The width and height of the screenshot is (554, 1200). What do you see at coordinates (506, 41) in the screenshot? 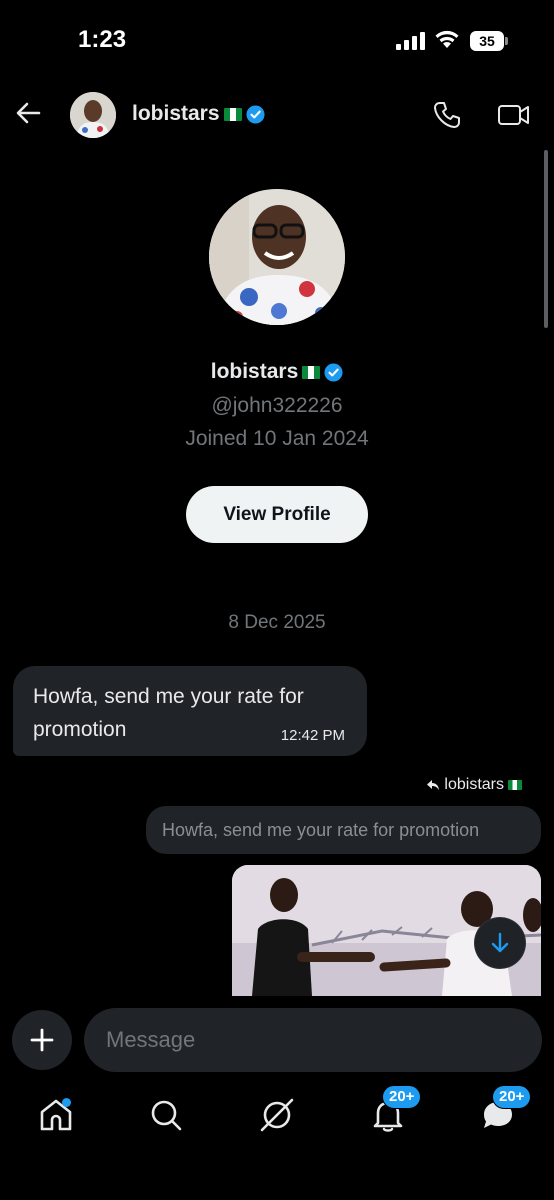
I see `battery-cap` at bounding box center [506, 41].